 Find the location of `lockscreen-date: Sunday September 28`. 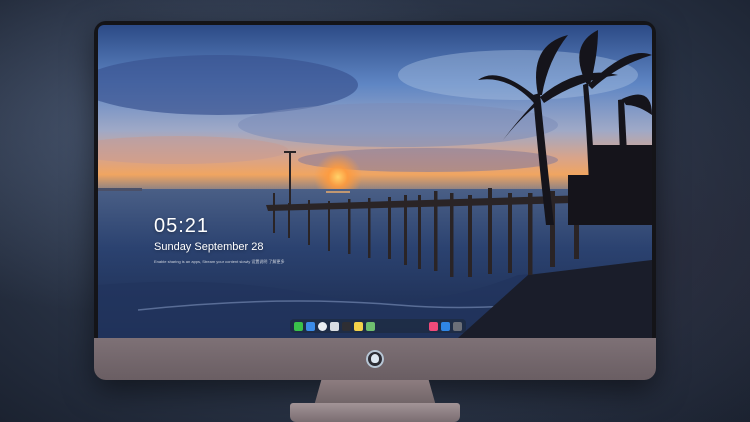

lockscreen-date: Sunday September 28 is located at coordinates (209, 247).